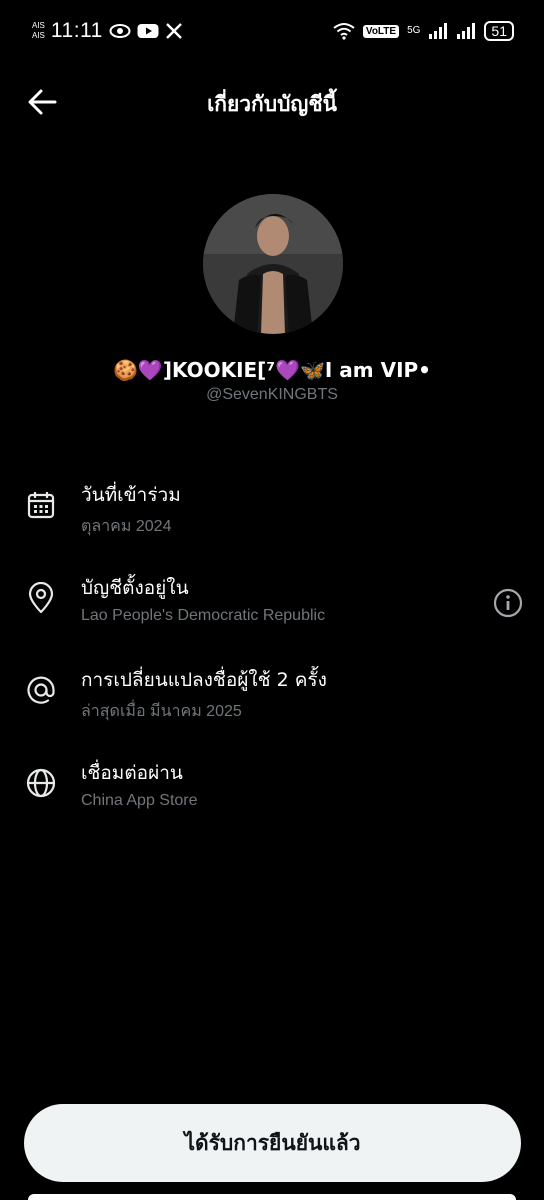  What do you see at coordinates (148, 31) in the screenshot?
I see `youtube-icon` at bounding box center [148, 31].